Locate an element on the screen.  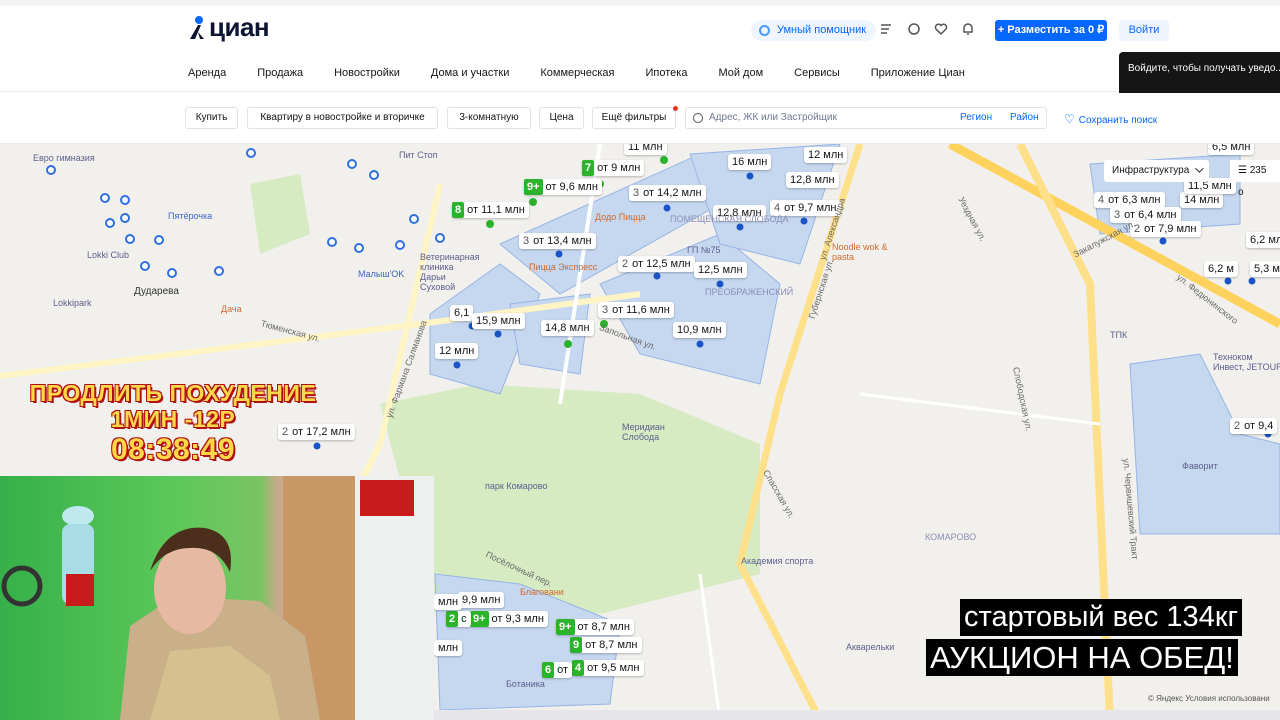
map-listing-label: 14,8 млн is located at coordinates (567, 328).